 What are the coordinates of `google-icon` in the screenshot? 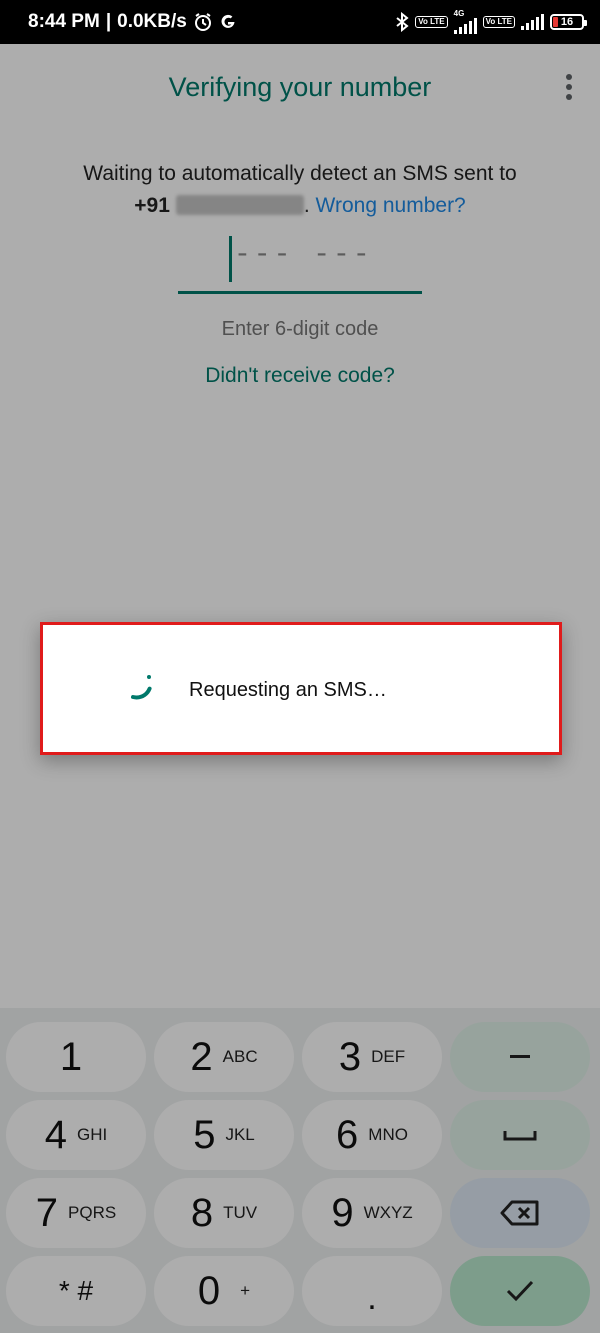 It's located at (228, 22).